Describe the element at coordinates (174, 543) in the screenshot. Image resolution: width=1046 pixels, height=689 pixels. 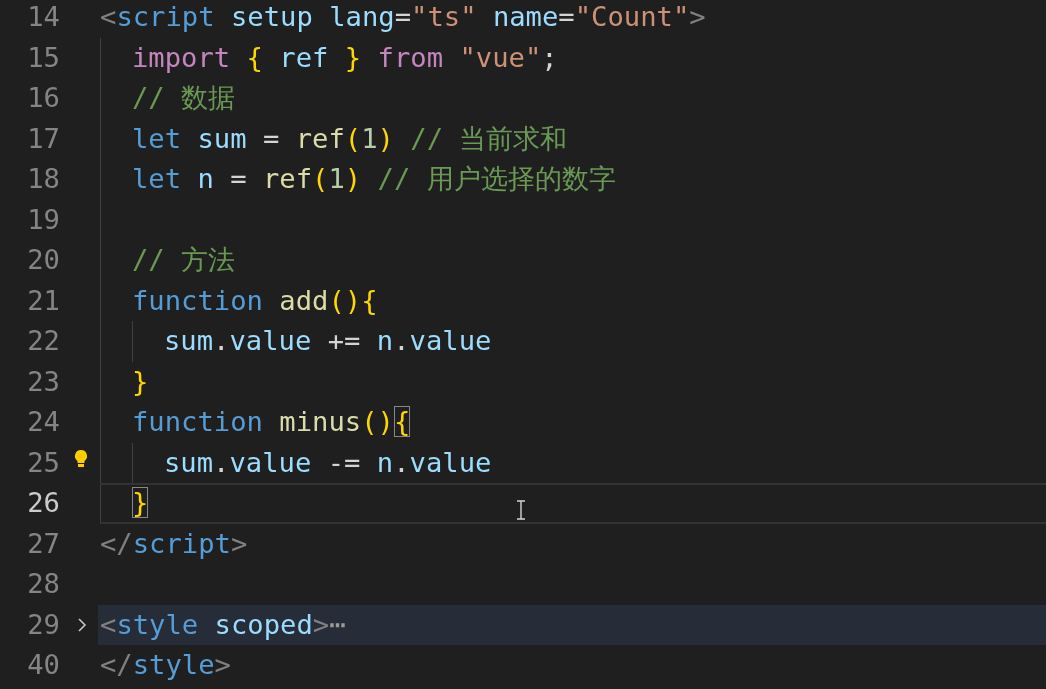
I see `code-line: </script>` at that location.